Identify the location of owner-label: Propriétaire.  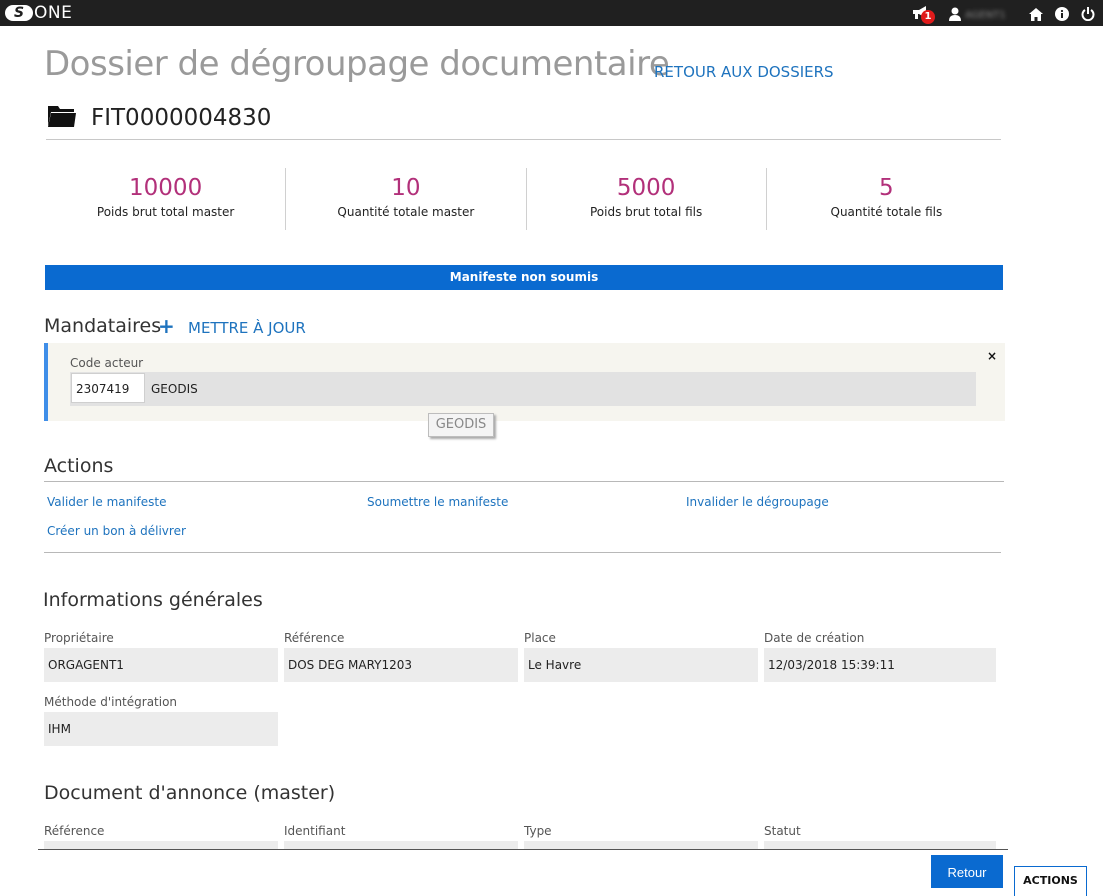
(79, 638).